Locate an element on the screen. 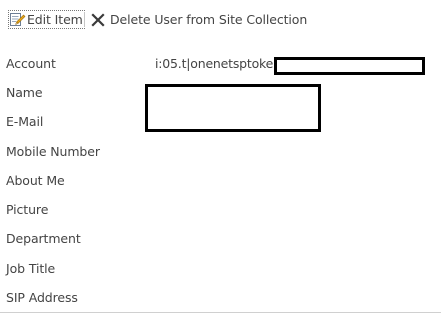 The image size is (441, 314). field-label-about-me: About Me is located at coordinates (35, 180).